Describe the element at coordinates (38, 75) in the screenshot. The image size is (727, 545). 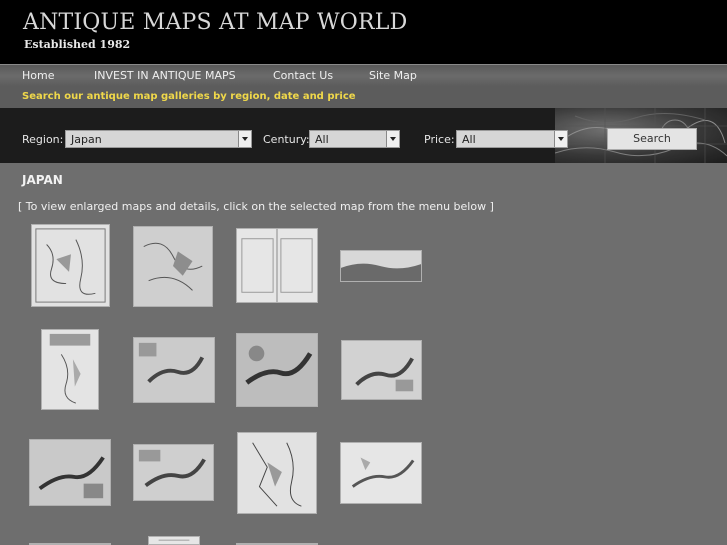
I see `nav-home-link: Home` at that location.